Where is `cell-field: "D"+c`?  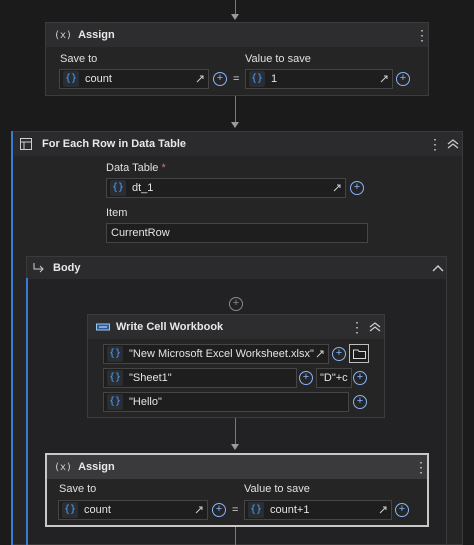
cell-field: "D"+c is located at coordinates (334, 378).